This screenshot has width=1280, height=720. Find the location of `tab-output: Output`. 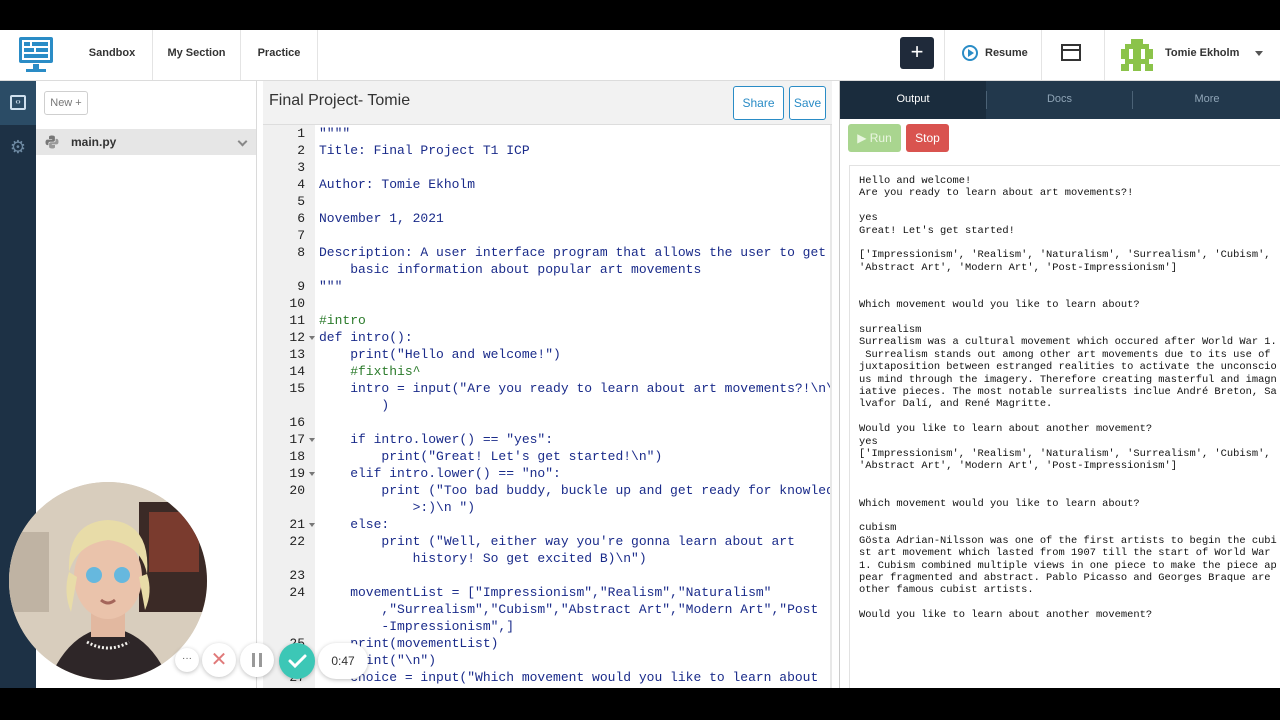

tab-output: Output is located at coordinates (913, 100).